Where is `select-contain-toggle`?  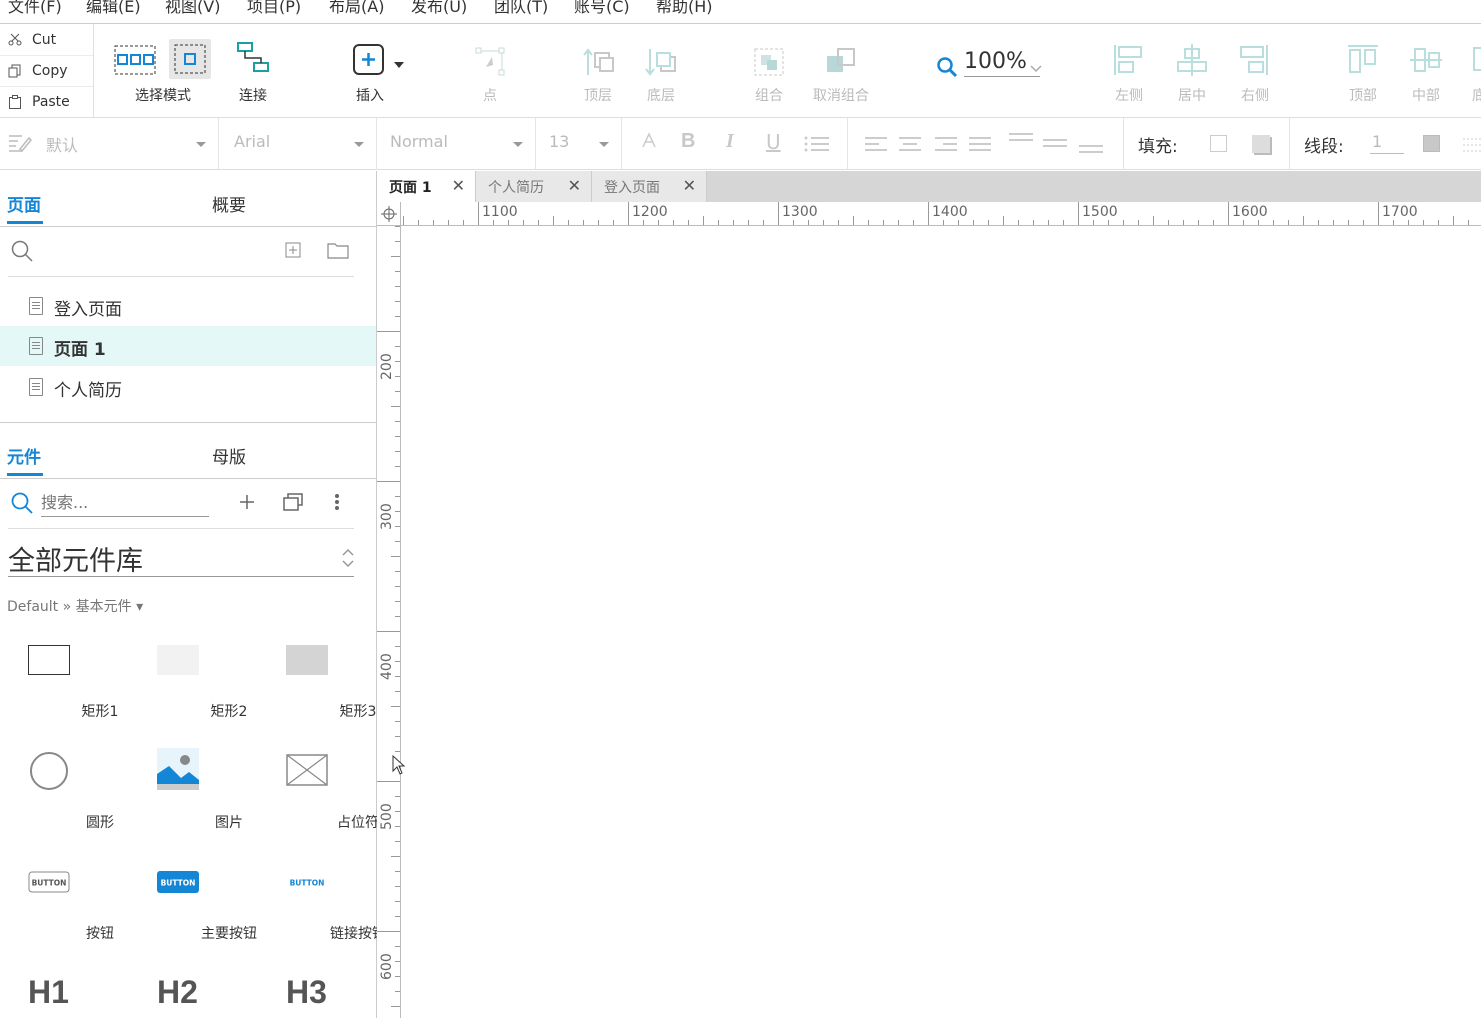
select-contain-toggle is located at coordinates (190, 59).